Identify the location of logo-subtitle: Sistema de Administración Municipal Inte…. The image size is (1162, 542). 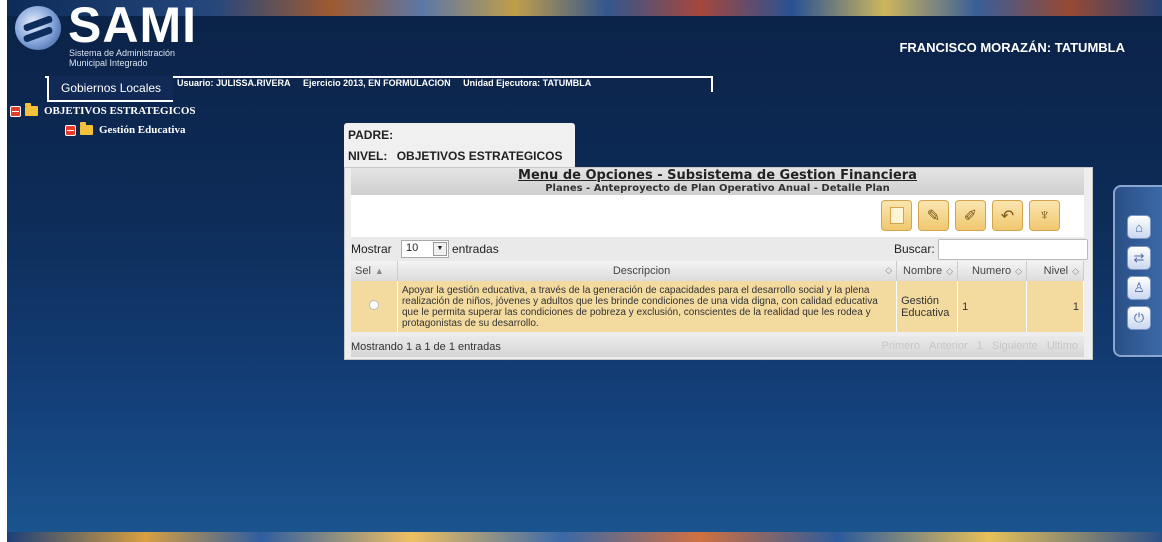
(144, 58).